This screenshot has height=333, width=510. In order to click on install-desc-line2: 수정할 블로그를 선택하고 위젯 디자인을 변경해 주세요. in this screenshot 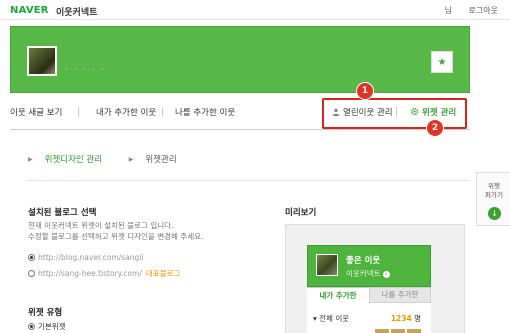, I will do `click(116, 236)`.